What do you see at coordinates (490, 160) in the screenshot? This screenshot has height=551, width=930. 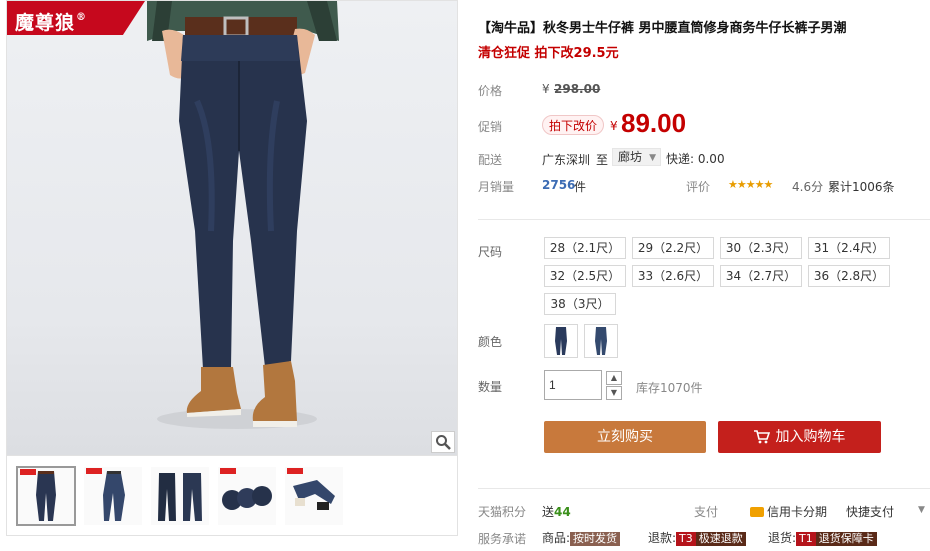 I see `shipping-label: 配送` at bounding box center [490, 160].